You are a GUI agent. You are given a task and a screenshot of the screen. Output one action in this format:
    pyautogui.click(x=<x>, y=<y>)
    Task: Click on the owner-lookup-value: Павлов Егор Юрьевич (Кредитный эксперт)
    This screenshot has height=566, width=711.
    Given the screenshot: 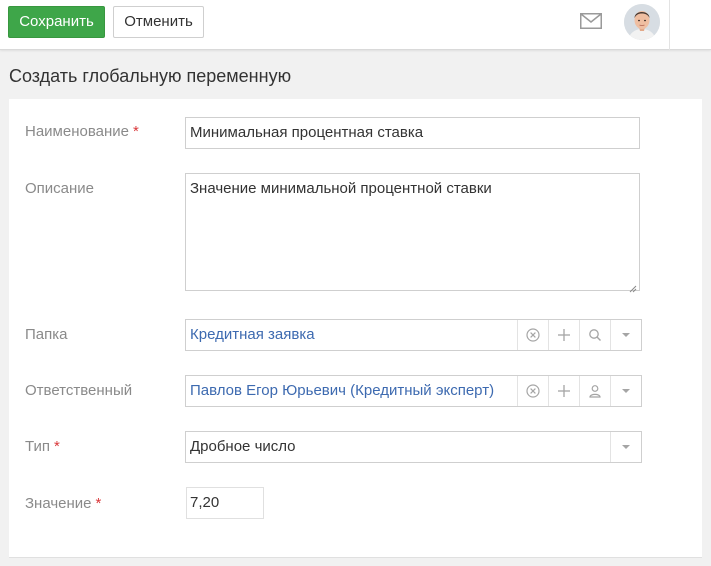 What is the action you would take?
    pyautogui.click(x=342, y=390)
    